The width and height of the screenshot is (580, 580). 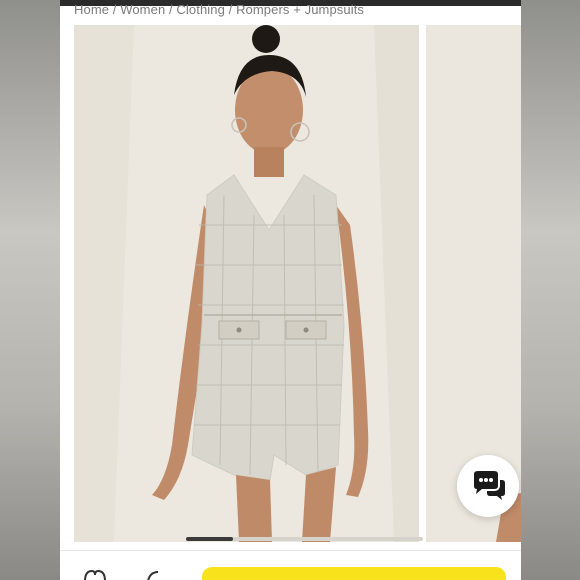 I want to click on breadcrumb-rompers-jumpsuits: Rompers + Jumpsuits, so click(x=300, y=9).